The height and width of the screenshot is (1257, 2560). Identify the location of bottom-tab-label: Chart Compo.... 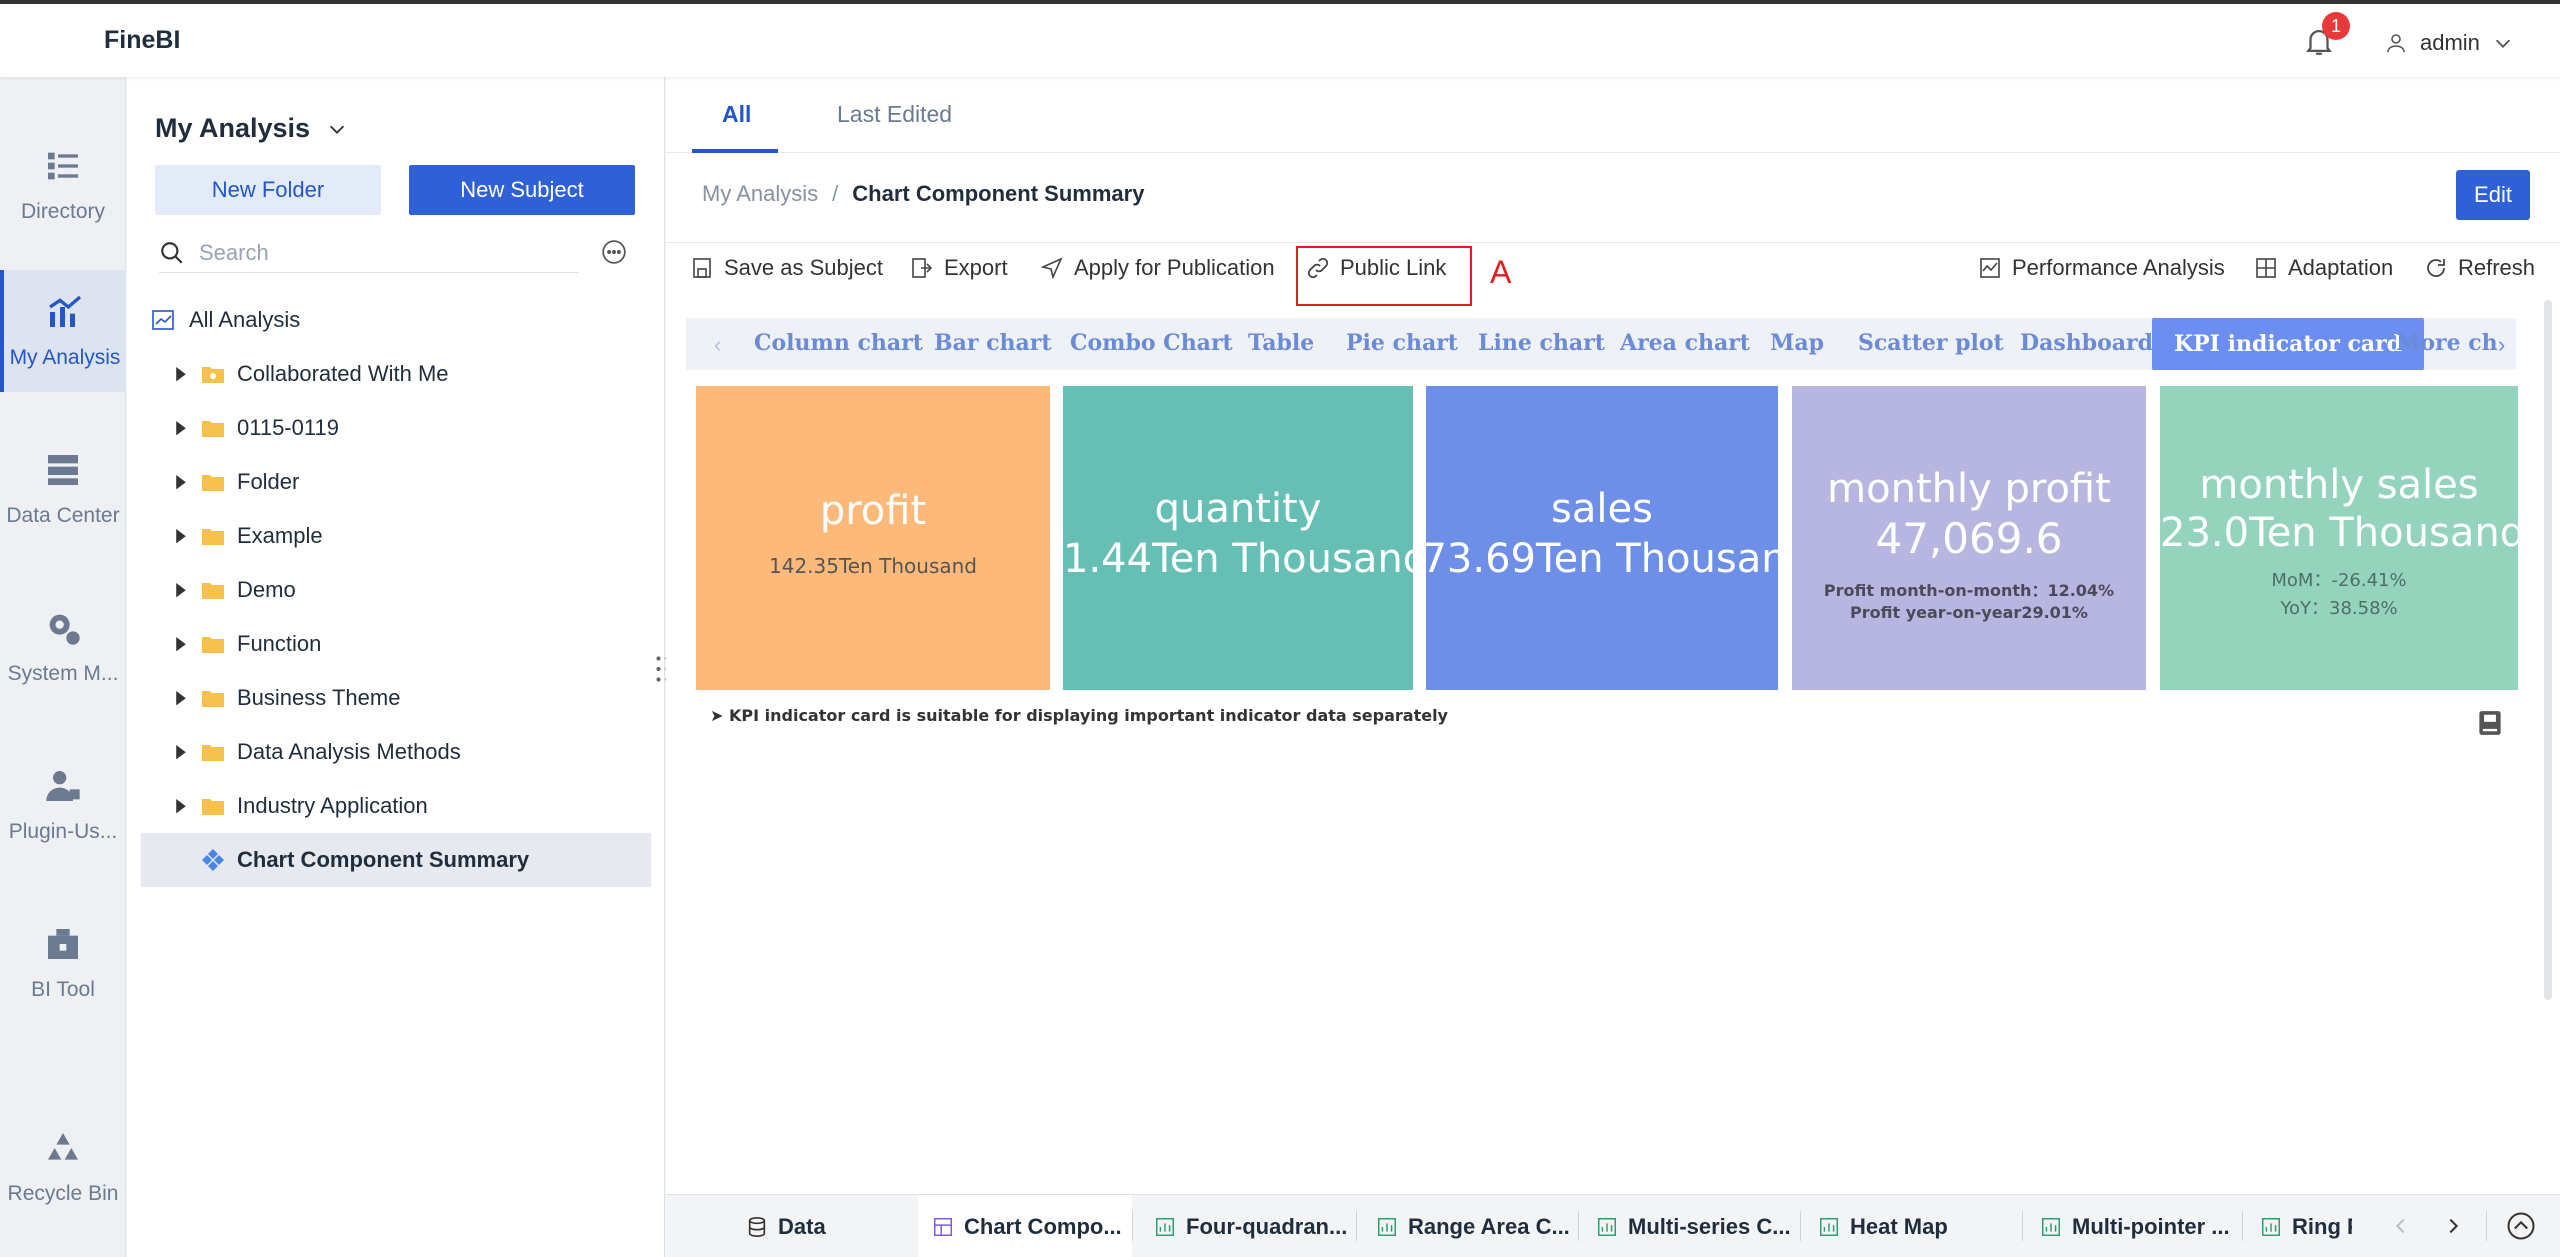
(1043, 1226).